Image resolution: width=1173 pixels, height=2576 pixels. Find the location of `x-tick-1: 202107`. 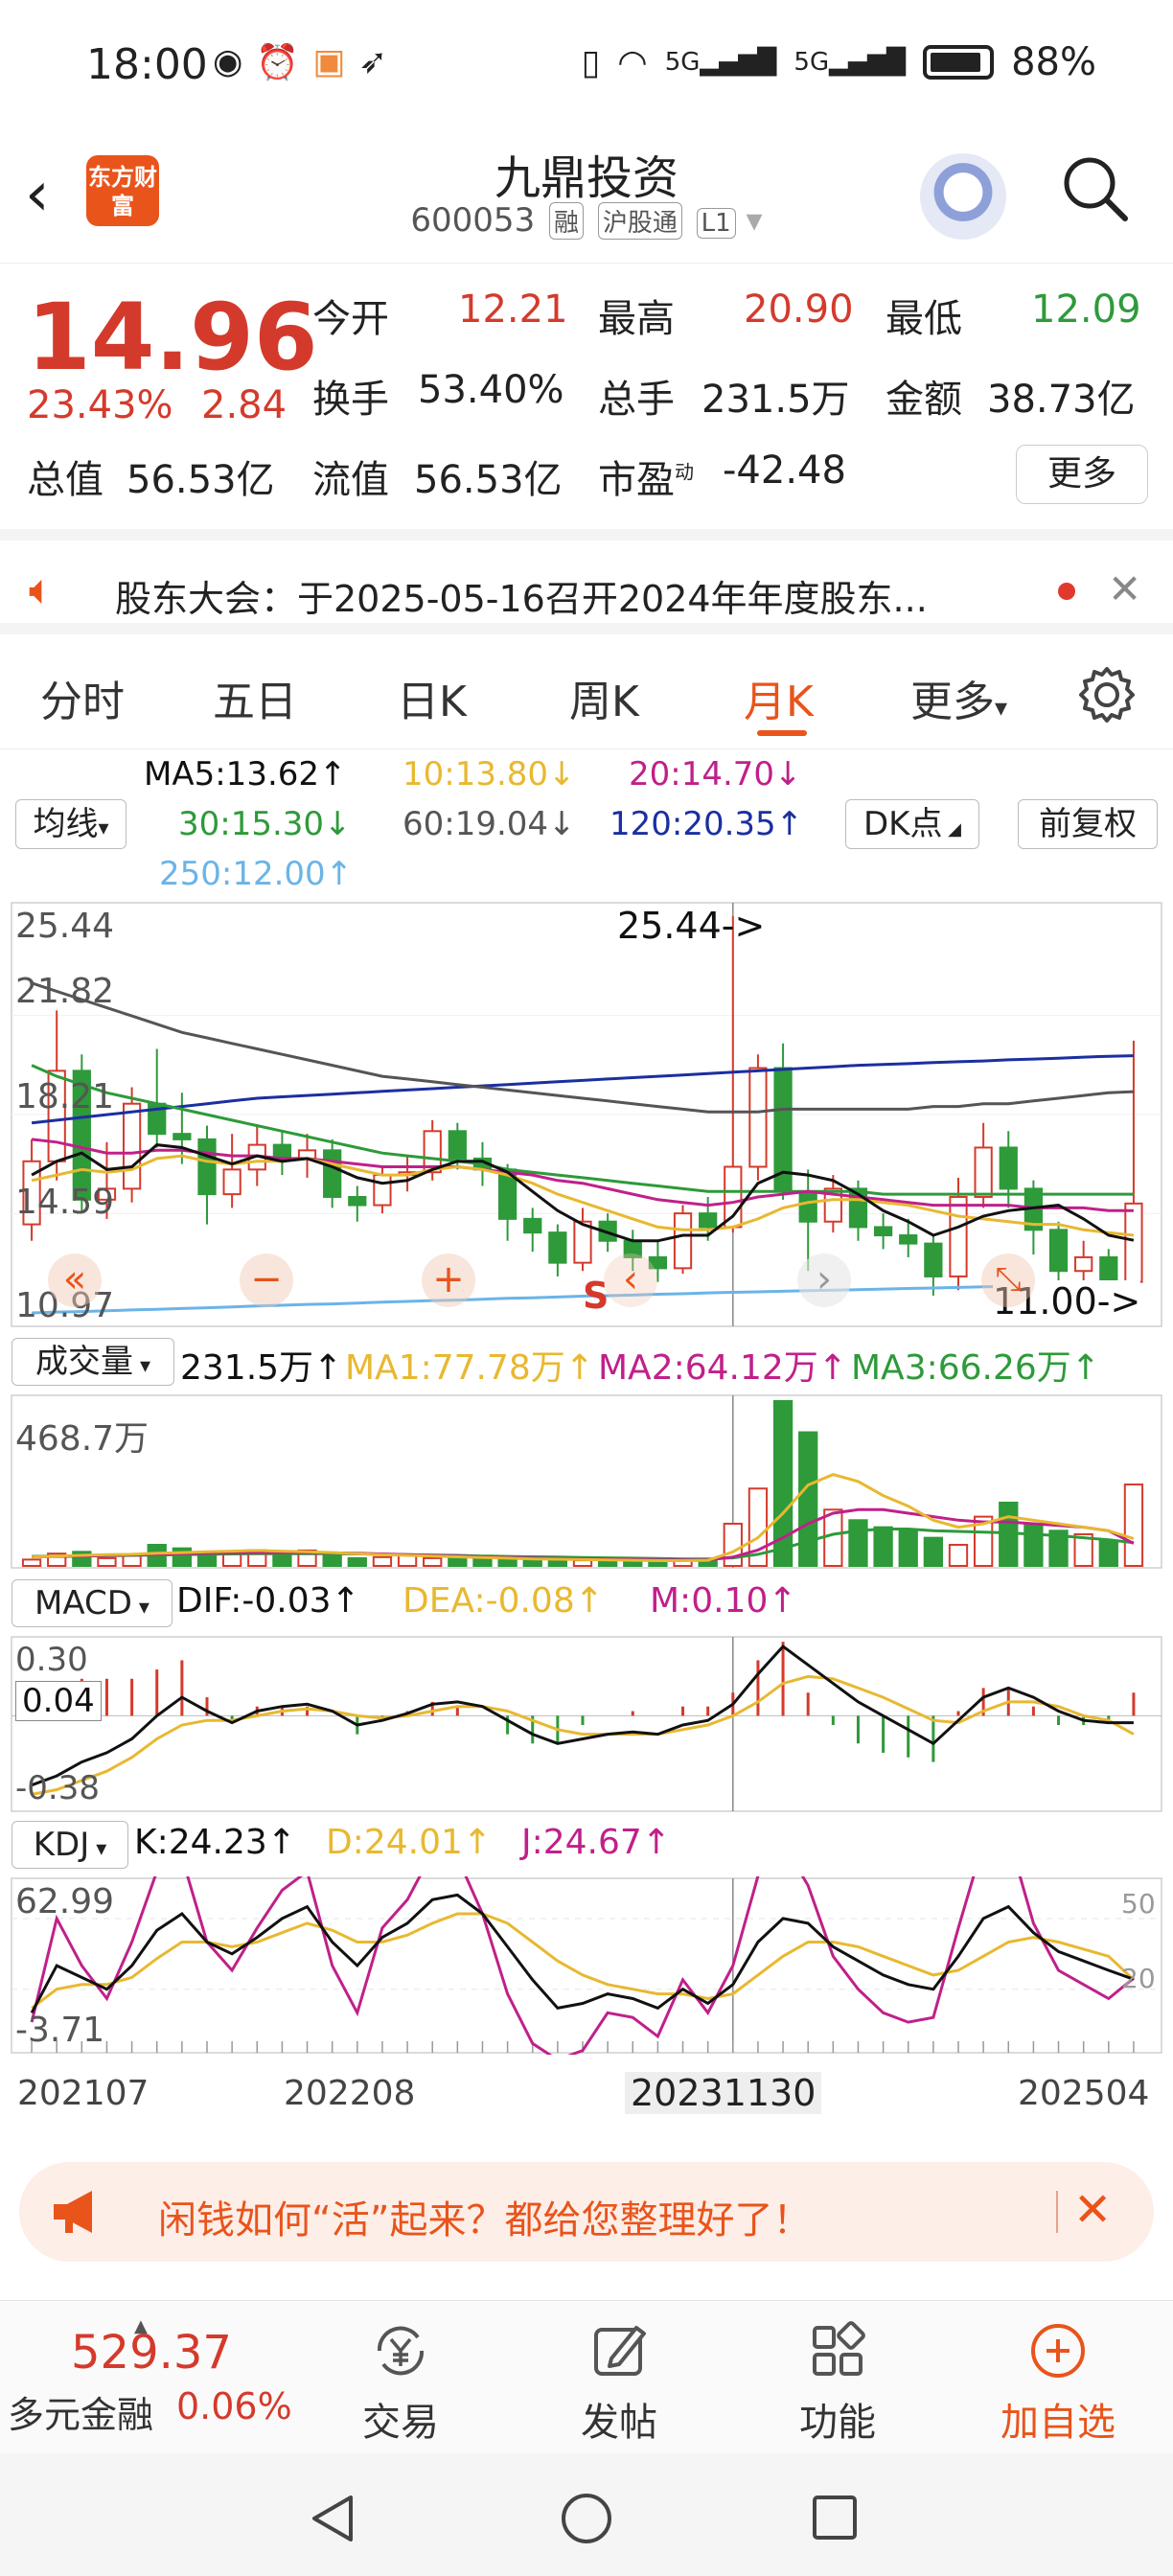

x-tick-1: 202107 is located at coordinates (83, 2093).